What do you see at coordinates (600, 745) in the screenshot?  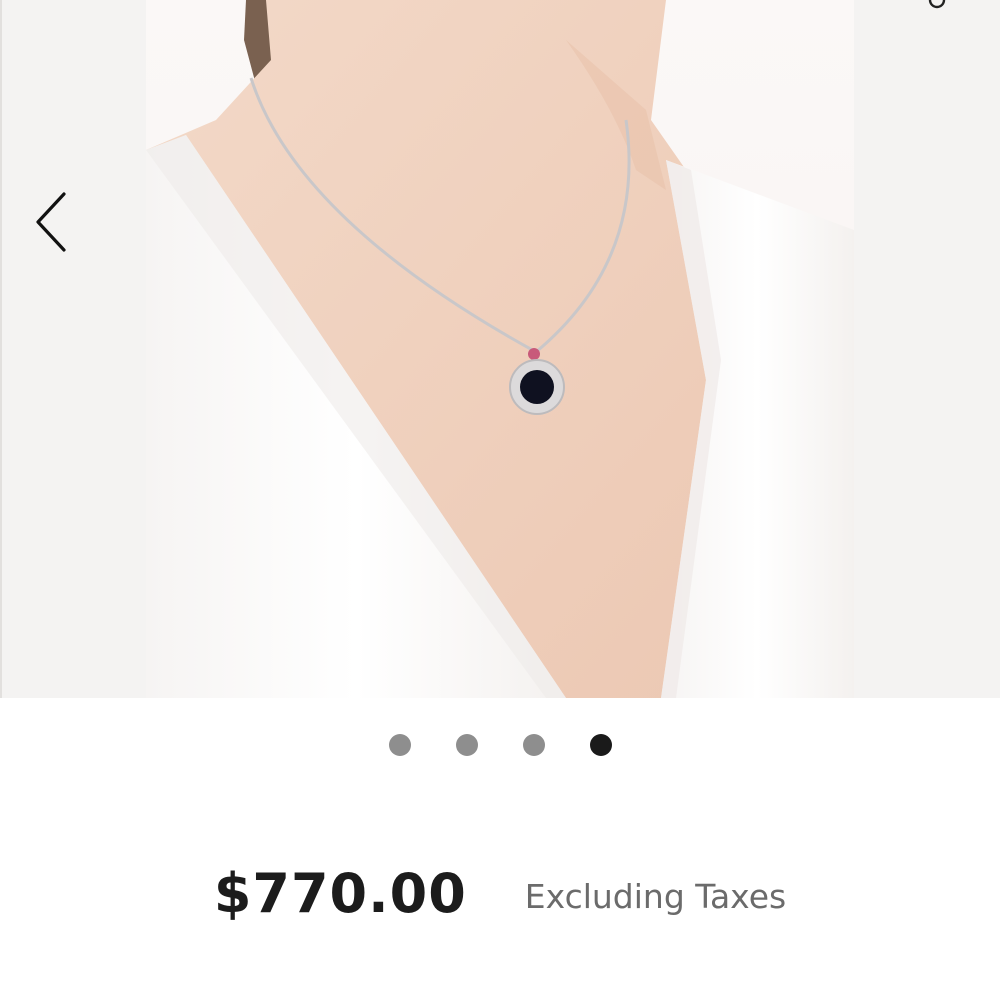 I see `pagination-dot-active` at bounding box center [600, 745].